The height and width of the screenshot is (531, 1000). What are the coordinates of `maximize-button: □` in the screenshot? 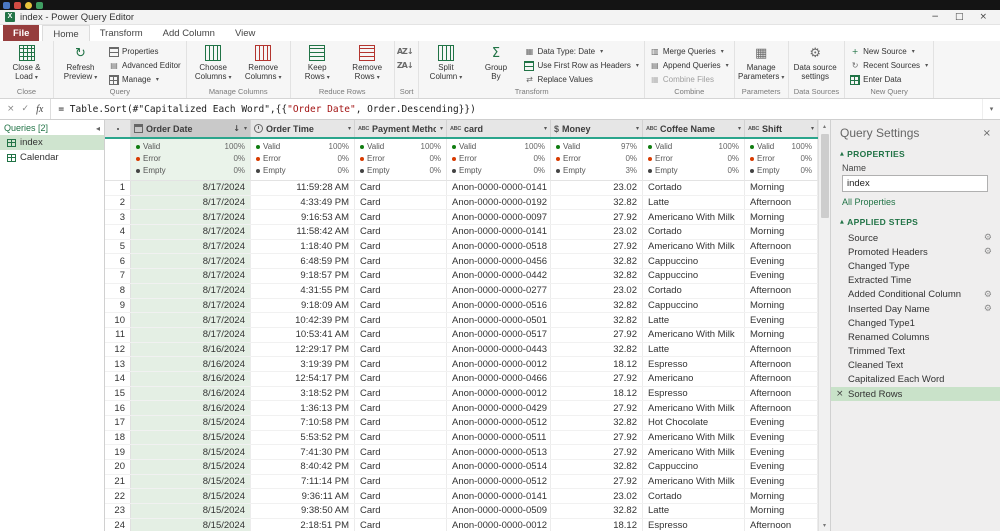 It's located at (959, 17).